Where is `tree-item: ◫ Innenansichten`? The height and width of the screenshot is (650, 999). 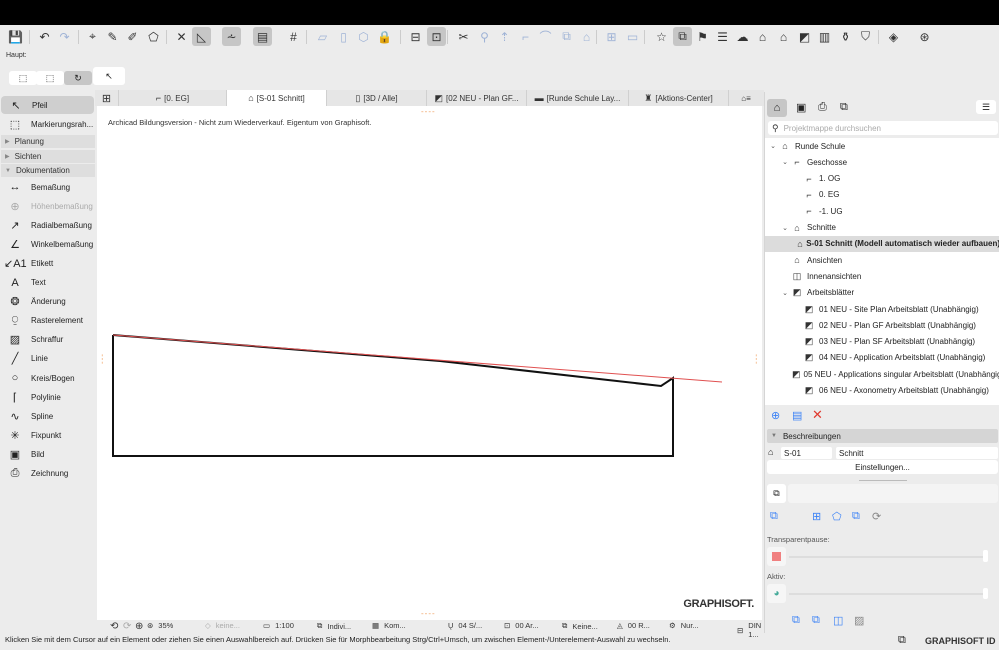 tree-item: ◫ Innenansichten is located at coordinates (882, 276).